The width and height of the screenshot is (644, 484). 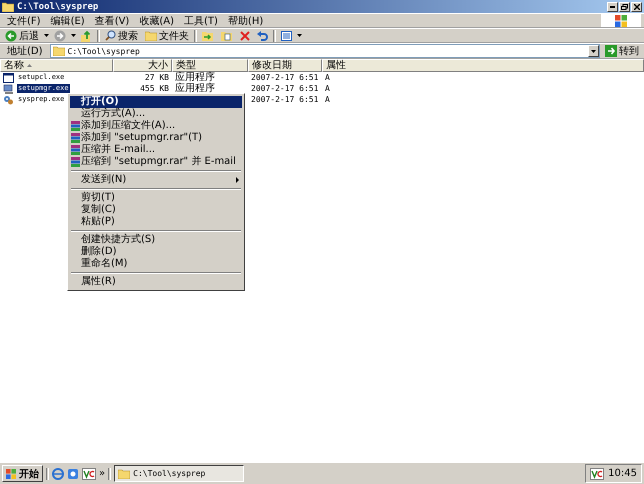 What do you see at coordinates (154, 88) in the screenshot?
I see `table-cell: 455 KB` at bounding box center [154, 88].